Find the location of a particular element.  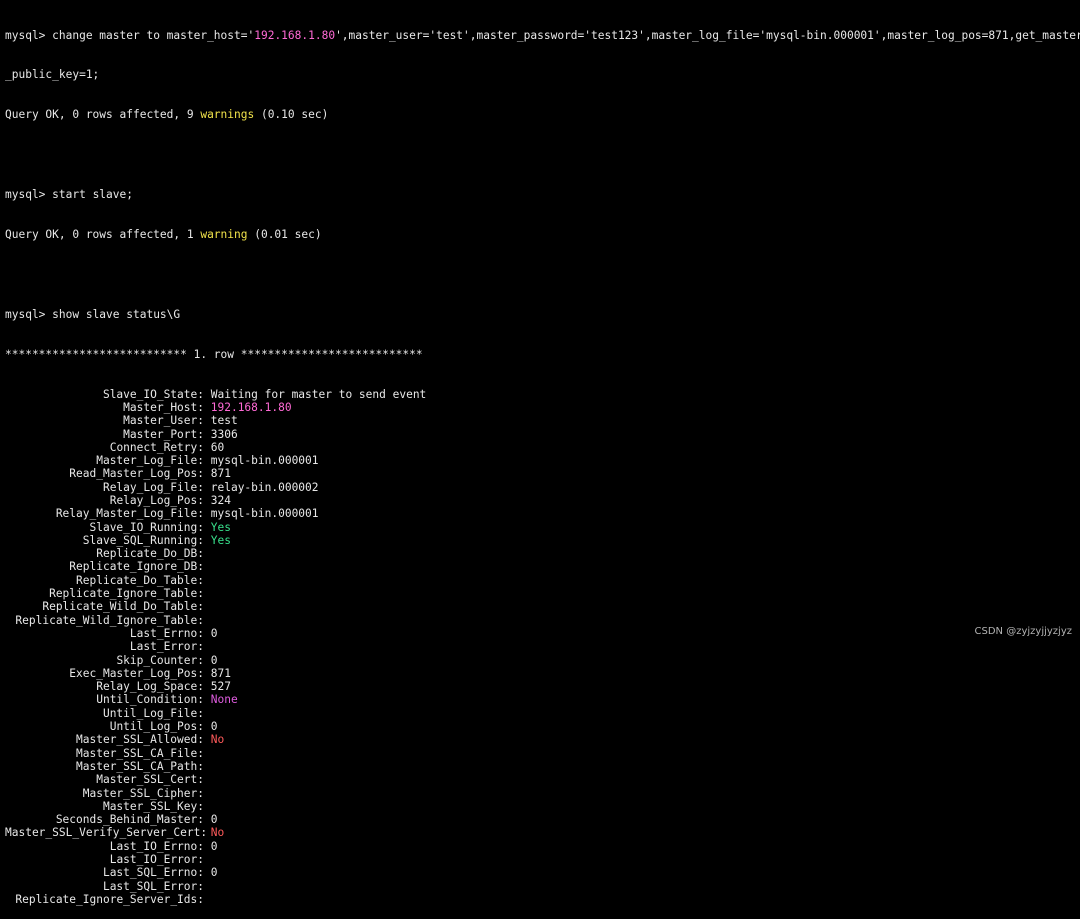

field-label: Master_SSL_CA_File: is located at coordinates (140, 753).